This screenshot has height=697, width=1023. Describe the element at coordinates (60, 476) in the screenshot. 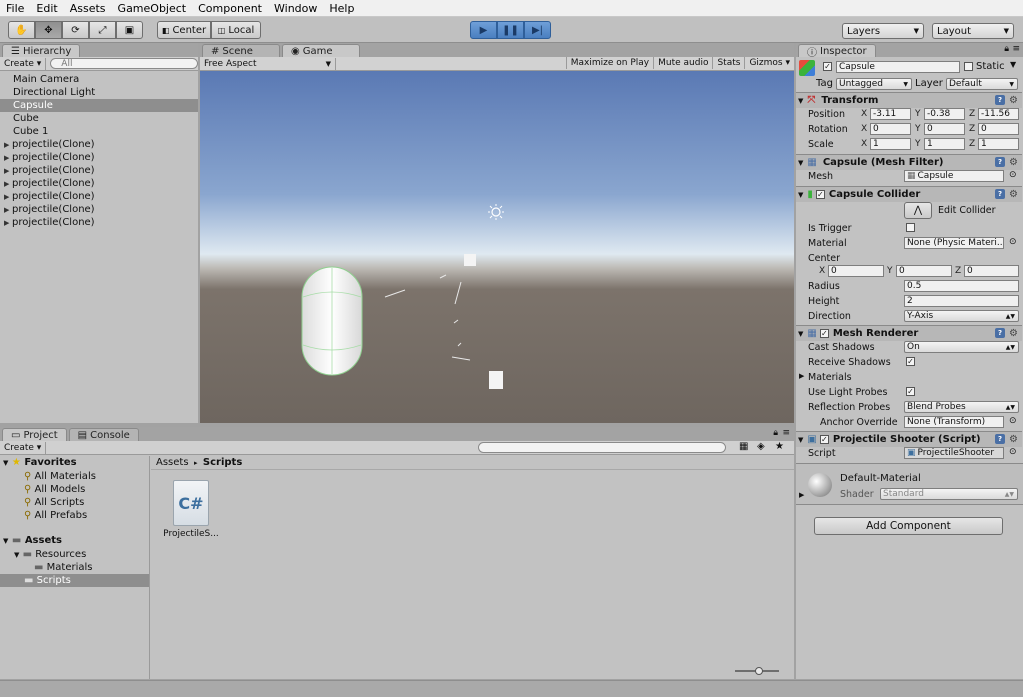

I see `list-item: ⚲ All Materials` at that location.